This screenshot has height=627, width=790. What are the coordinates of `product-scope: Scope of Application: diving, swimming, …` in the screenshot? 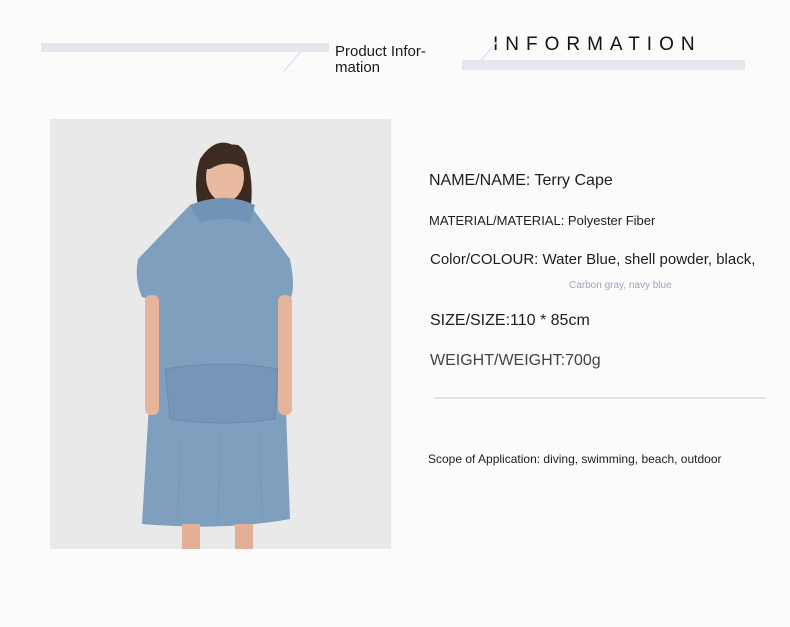 It's located at (575, 459).